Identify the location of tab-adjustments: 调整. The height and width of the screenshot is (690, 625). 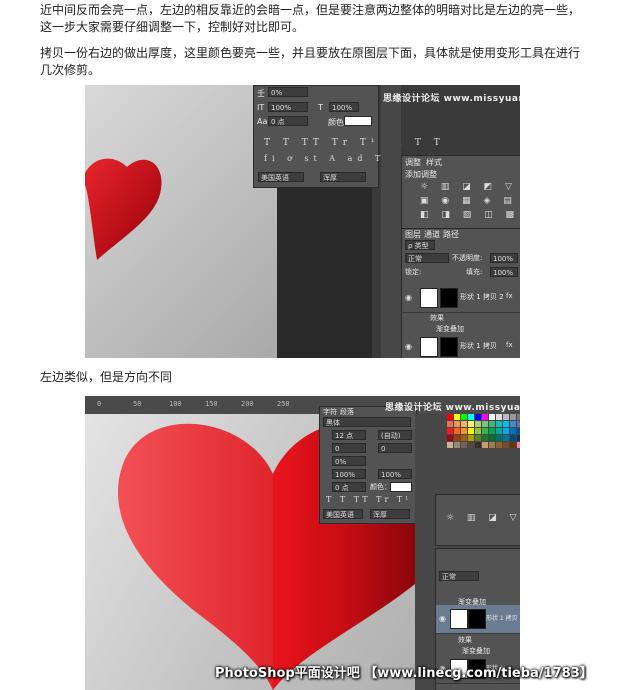
(413, 162).